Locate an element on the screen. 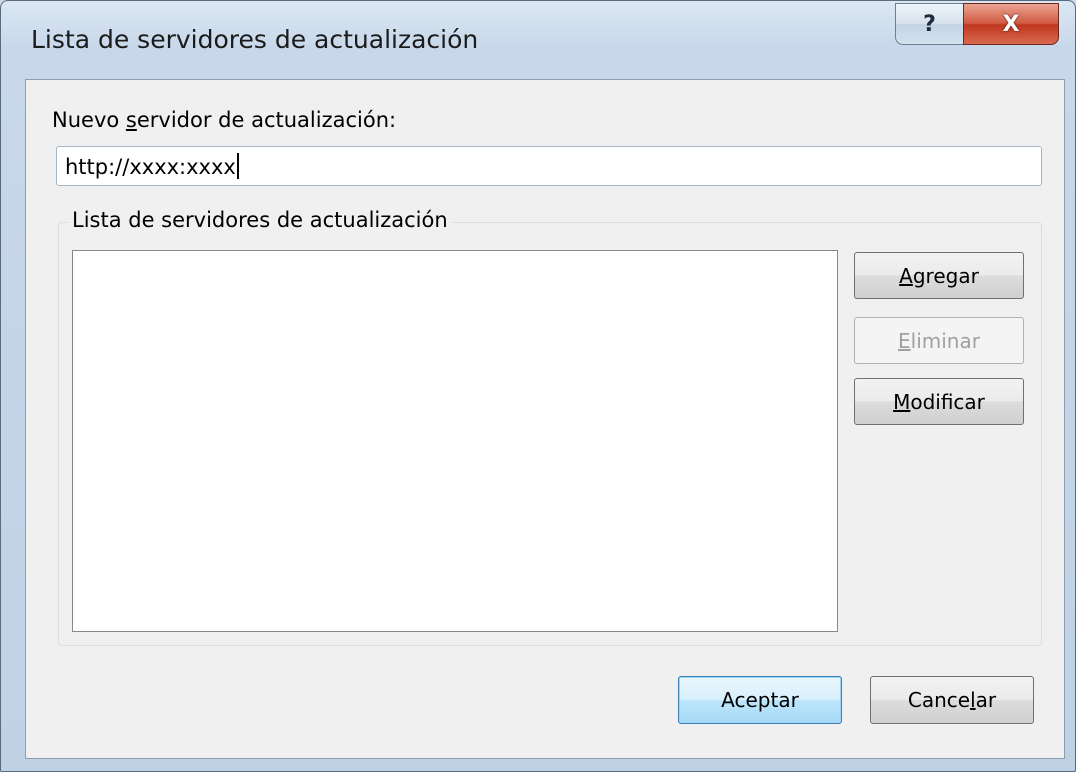 Image resolution: width=1076 pixels, height=772 pixels. help-icon: ? is located at coordinates (929, 24).